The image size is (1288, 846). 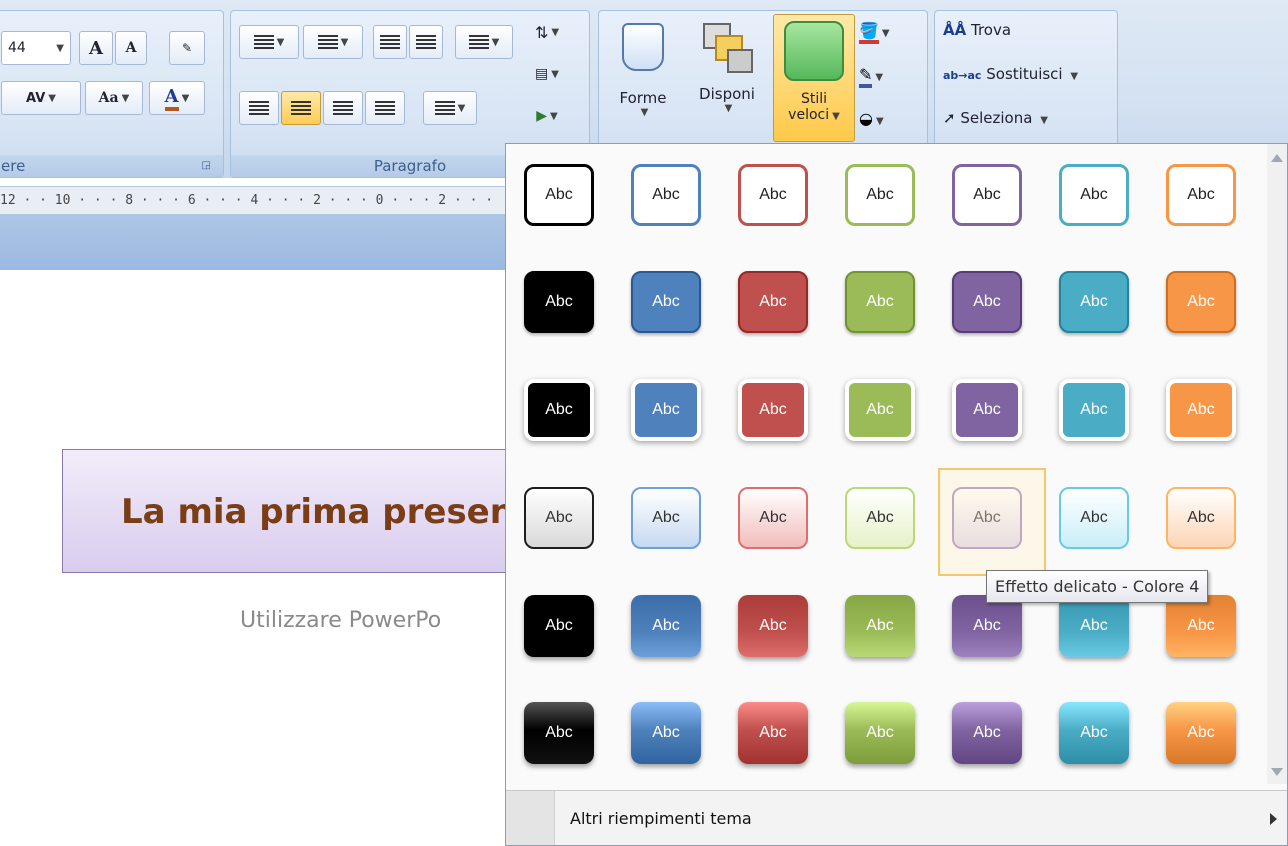 What do you see at coordinates (478, 42) in the screenshot?
I see `line-spacing-icon` at bounding box center [478, 42].